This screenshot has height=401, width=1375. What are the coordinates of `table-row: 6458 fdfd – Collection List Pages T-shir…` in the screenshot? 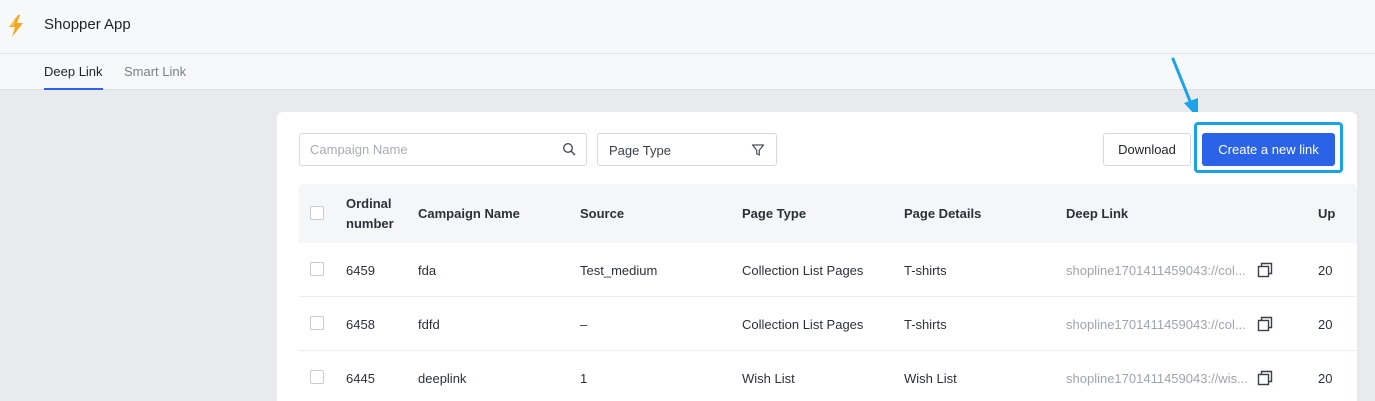 It's located at (828, 324).